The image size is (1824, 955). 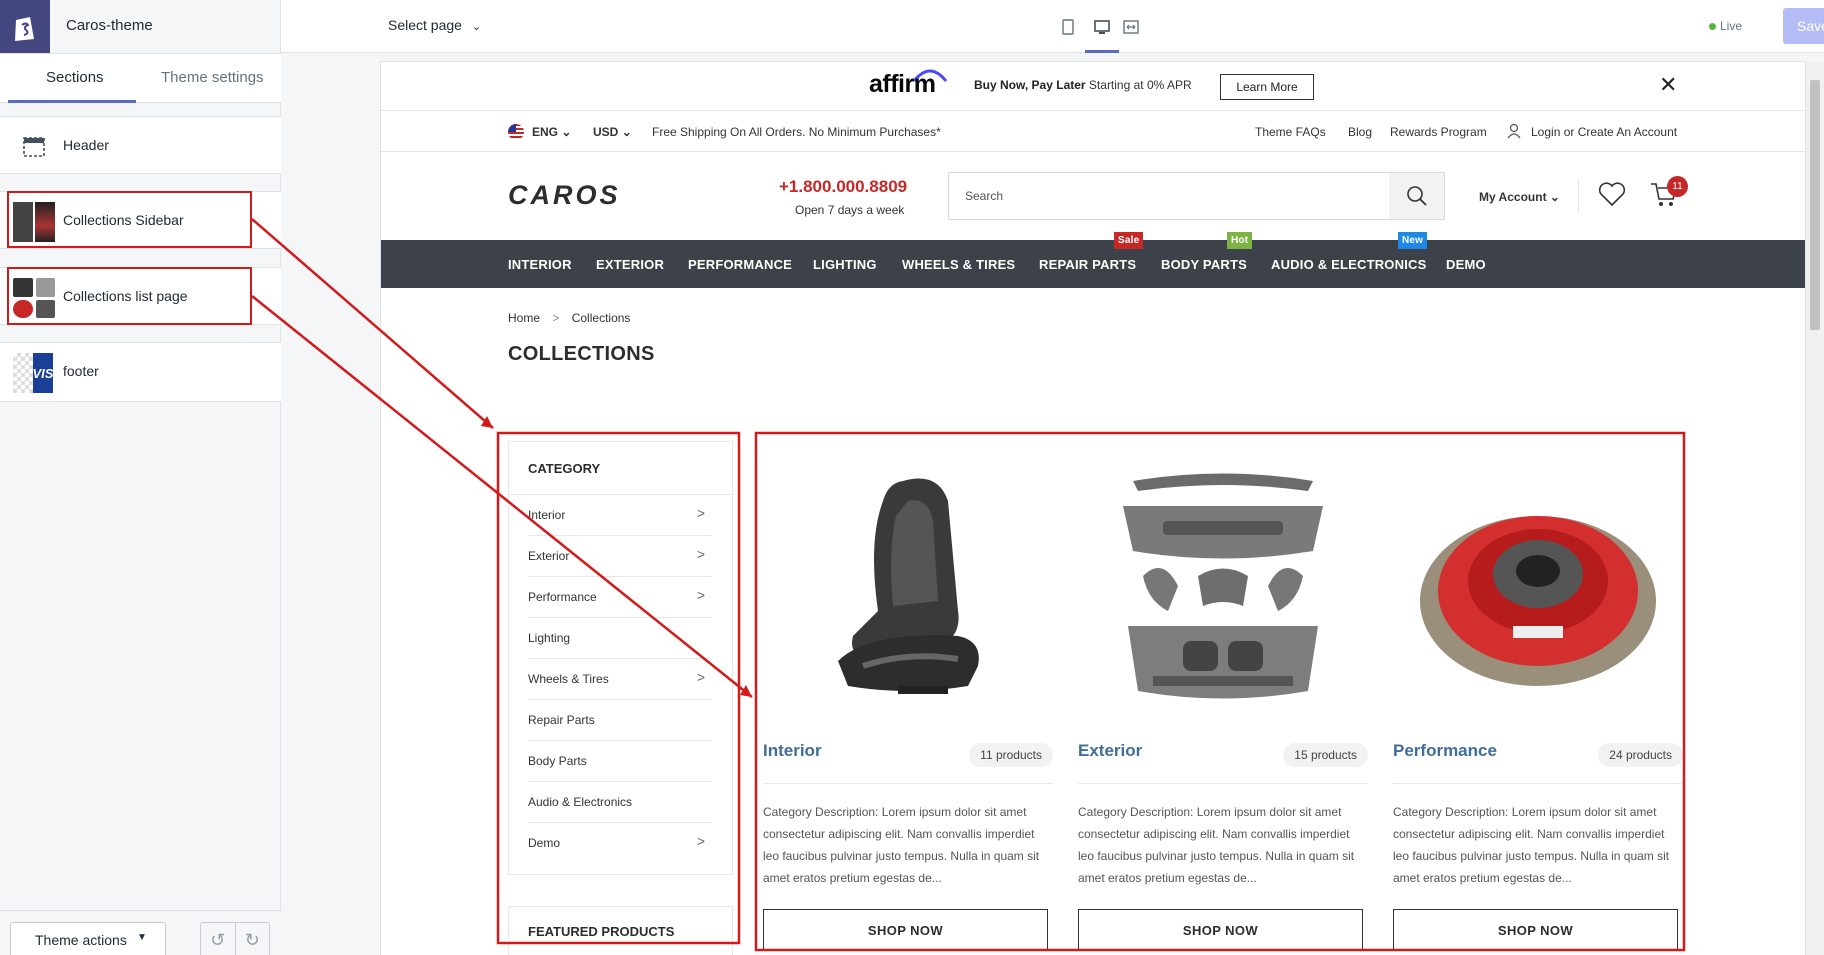 What do you see at coordinates (619, 720) in the screenshot?
I see `category-item-repair-parts: Repair Parts` at bounding box center [619, 720].